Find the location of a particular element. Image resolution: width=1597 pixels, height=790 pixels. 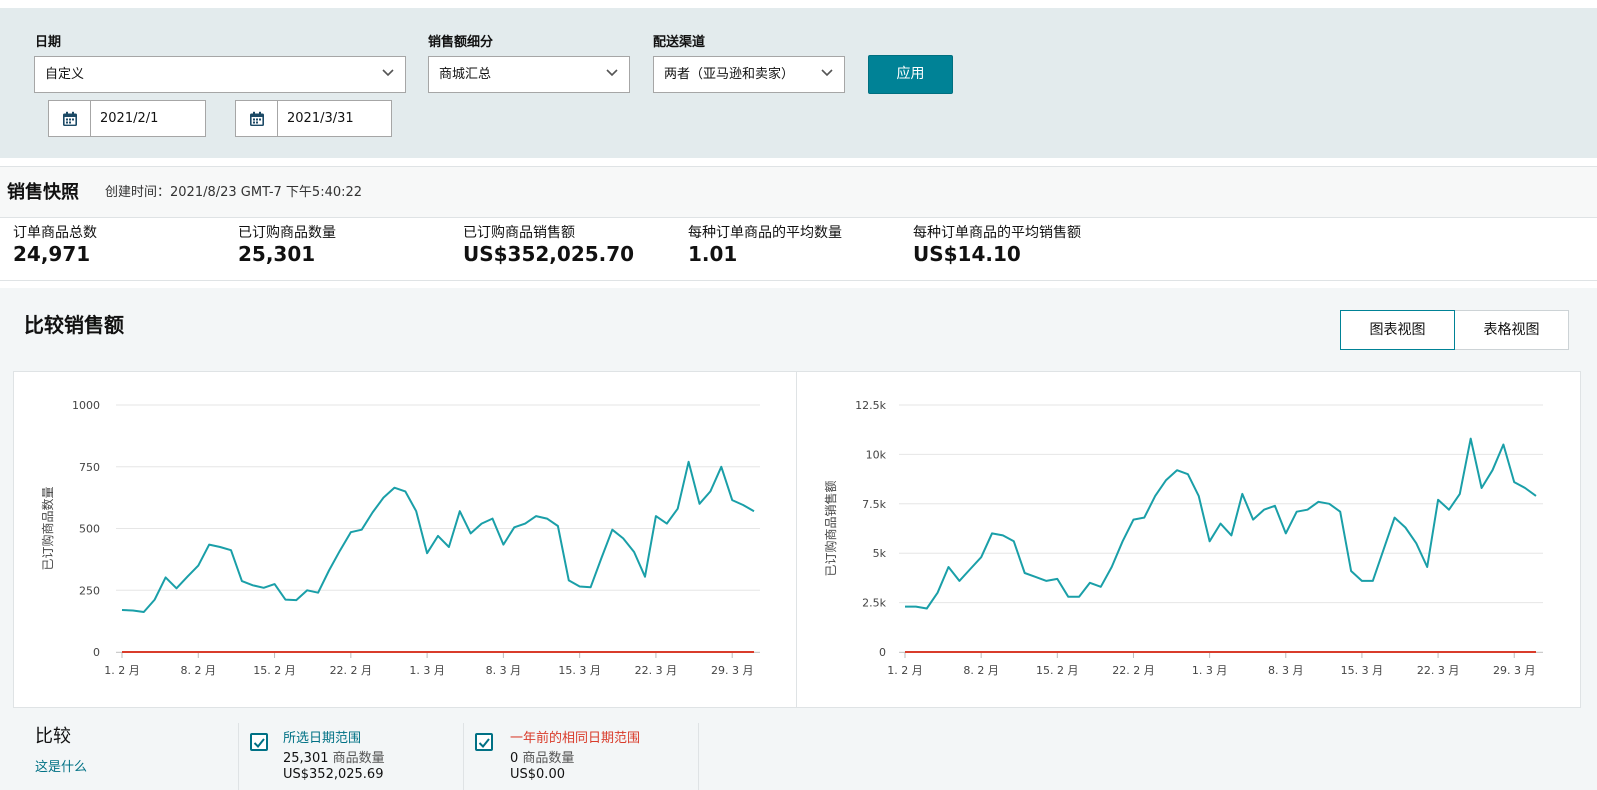

current-range-amount: US$352,025.69 is located at coordinates (333, 774).